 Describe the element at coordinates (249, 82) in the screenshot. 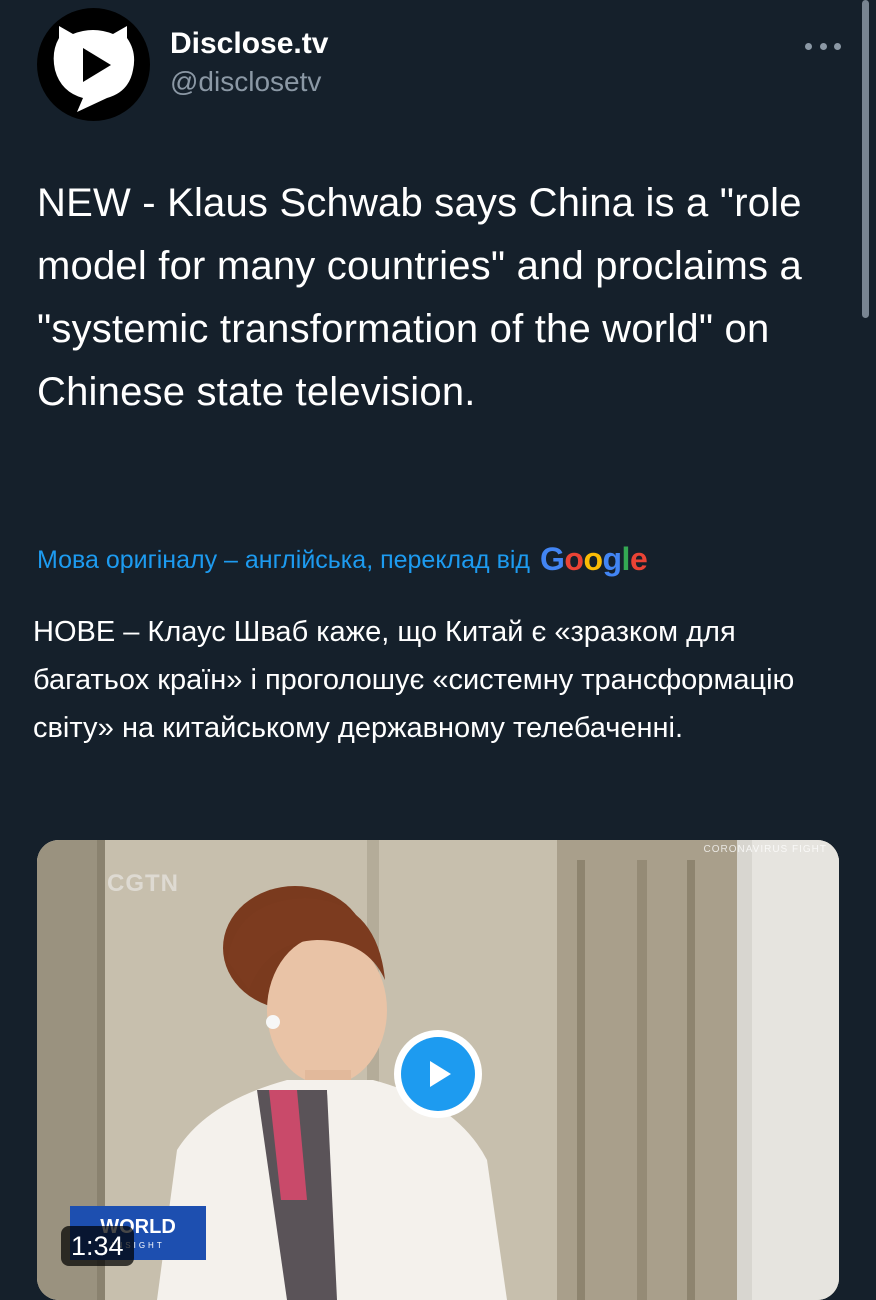

I see `handle: @disclosetv` at that location.